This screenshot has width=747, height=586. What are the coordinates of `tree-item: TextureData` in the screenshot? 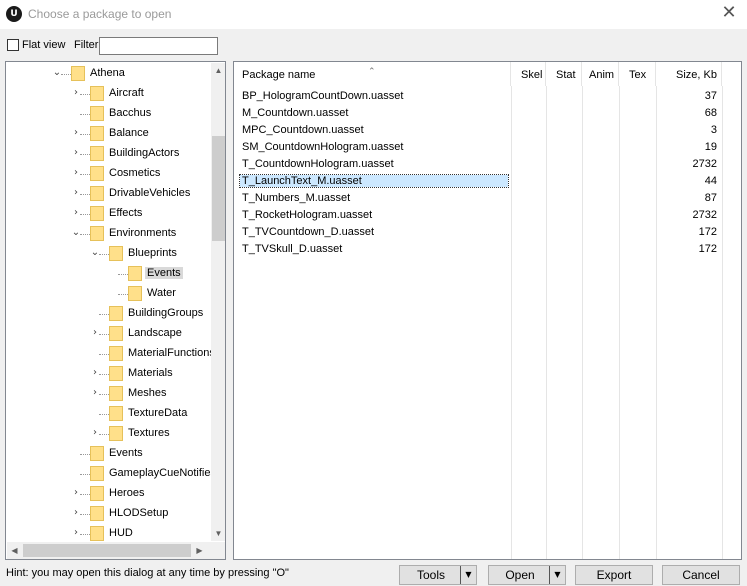 It's located at (111, 414).